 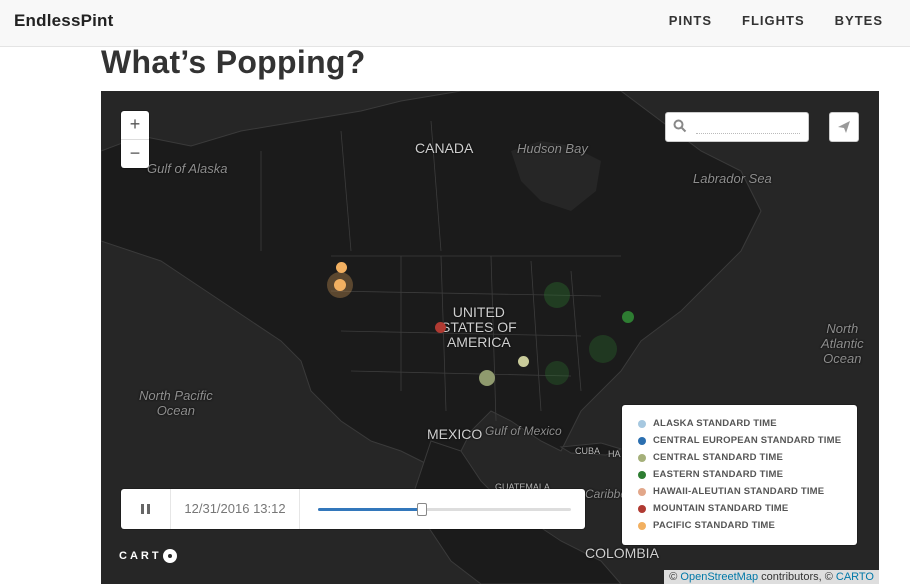 I want to click on legend-item: HAWAII-ALEUTIAN STANDARD TIME, so click(x=747, y=491).